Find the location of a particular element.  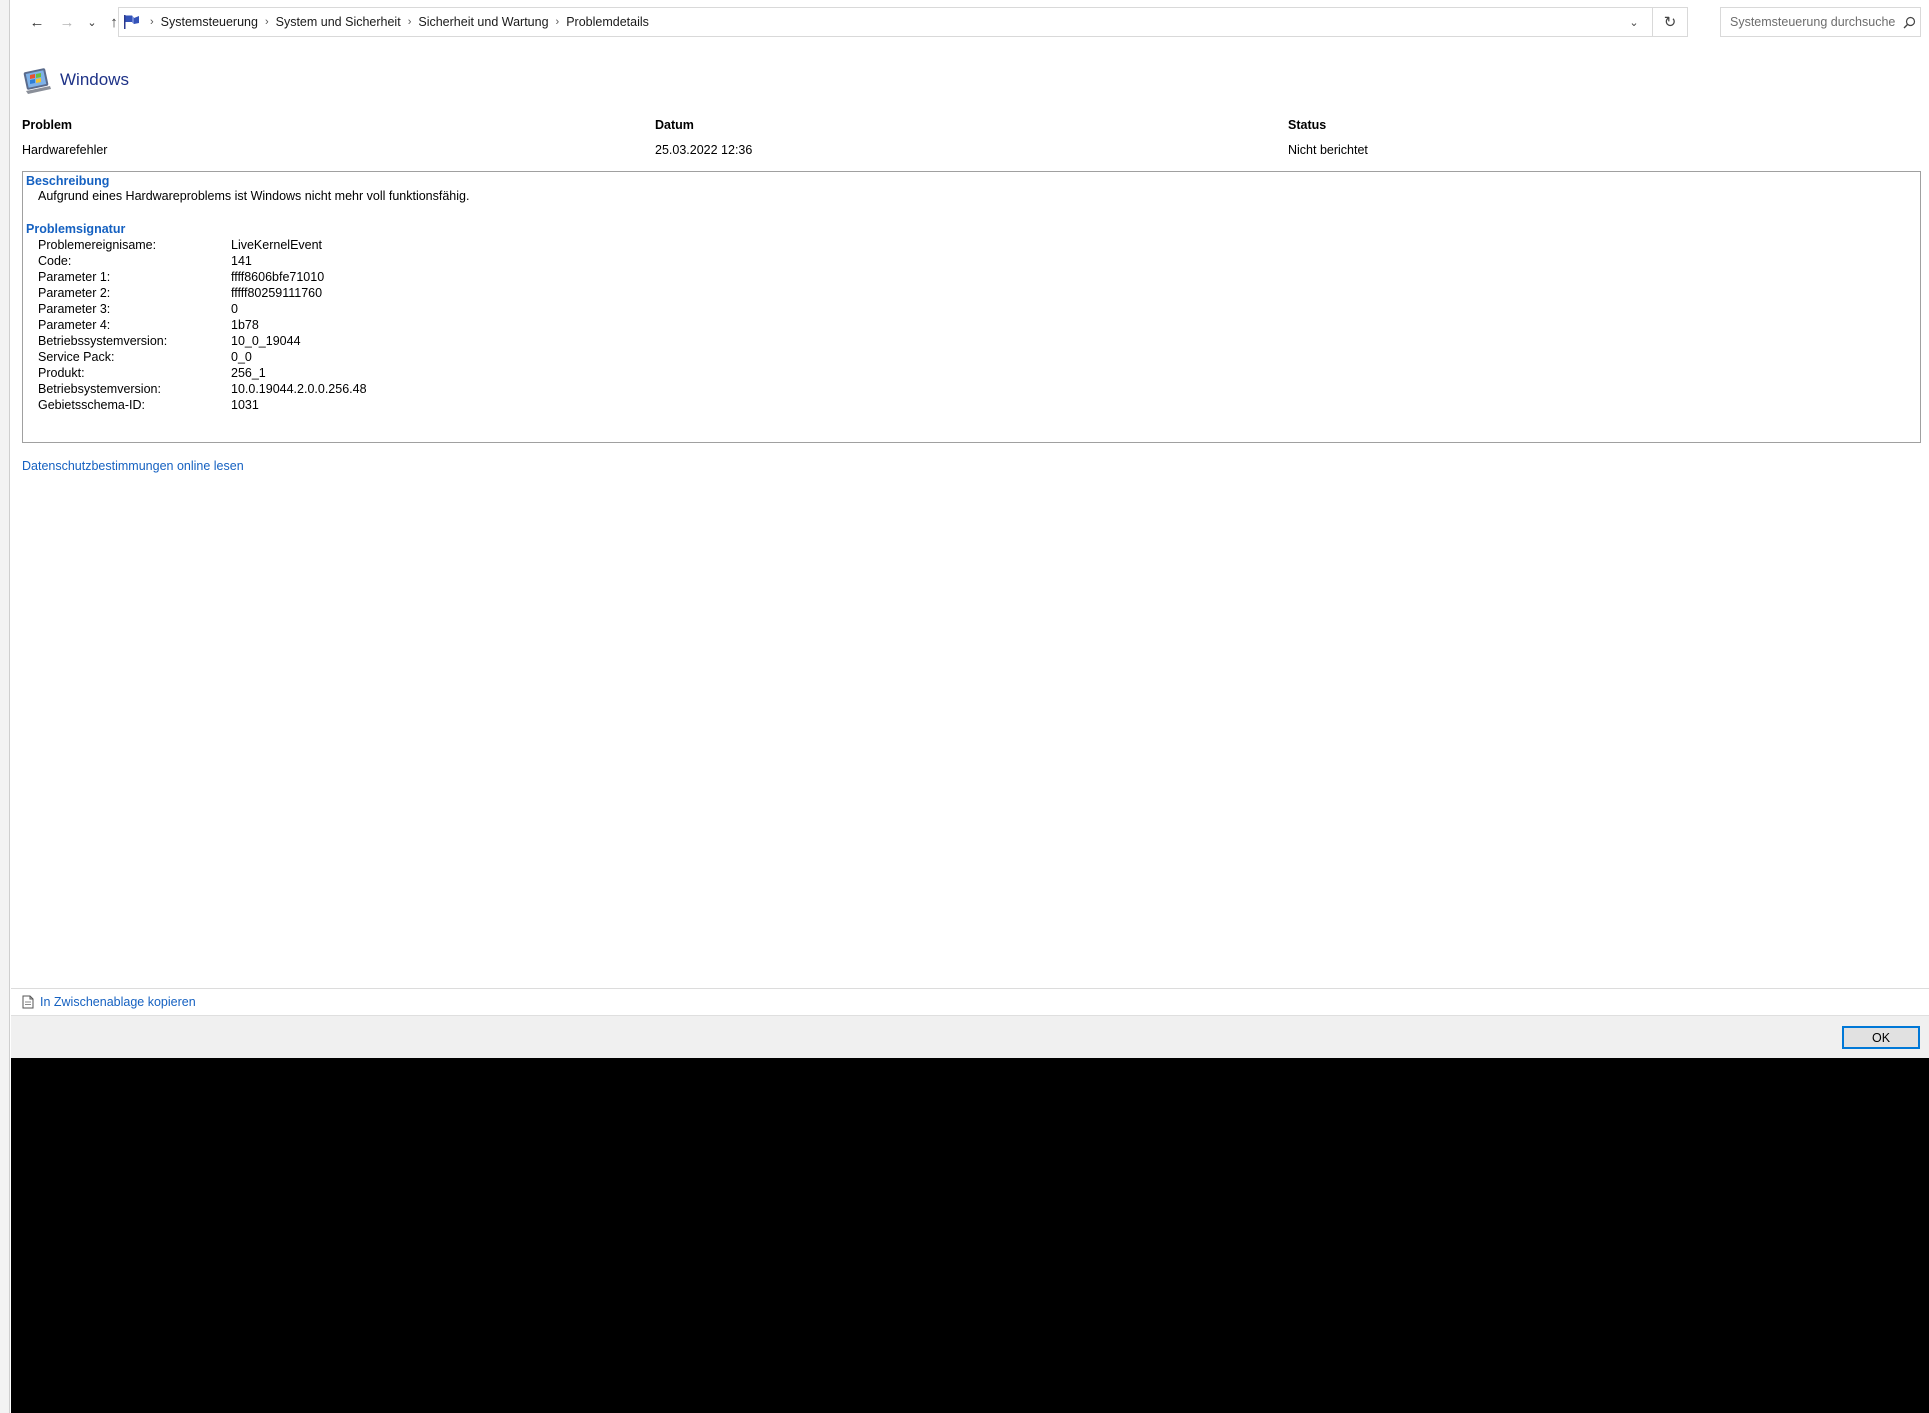

windows-logo-icon is located at coordinates (37, 81).